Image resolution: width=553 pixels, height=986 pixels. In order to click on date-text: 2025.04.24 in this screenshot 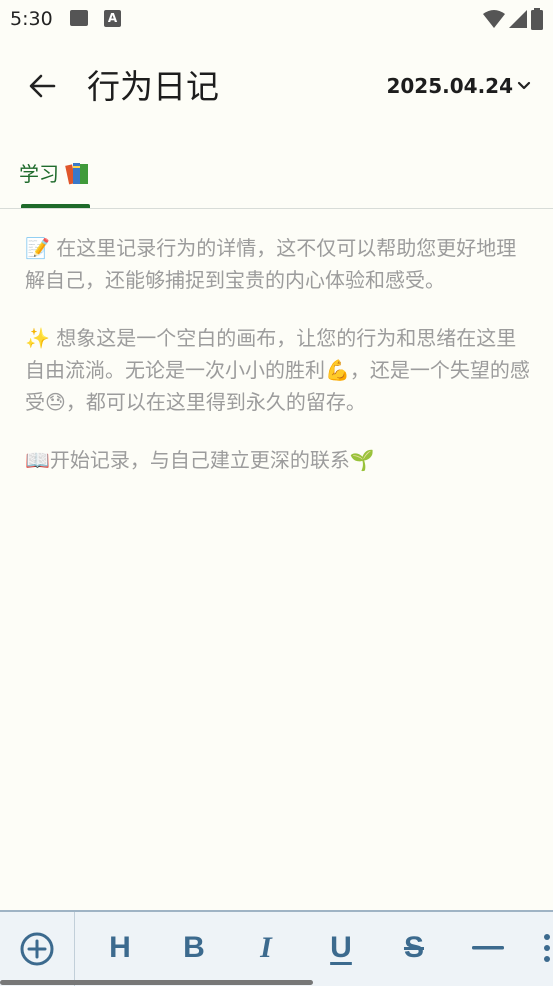, I will do `click(449, 86)`.